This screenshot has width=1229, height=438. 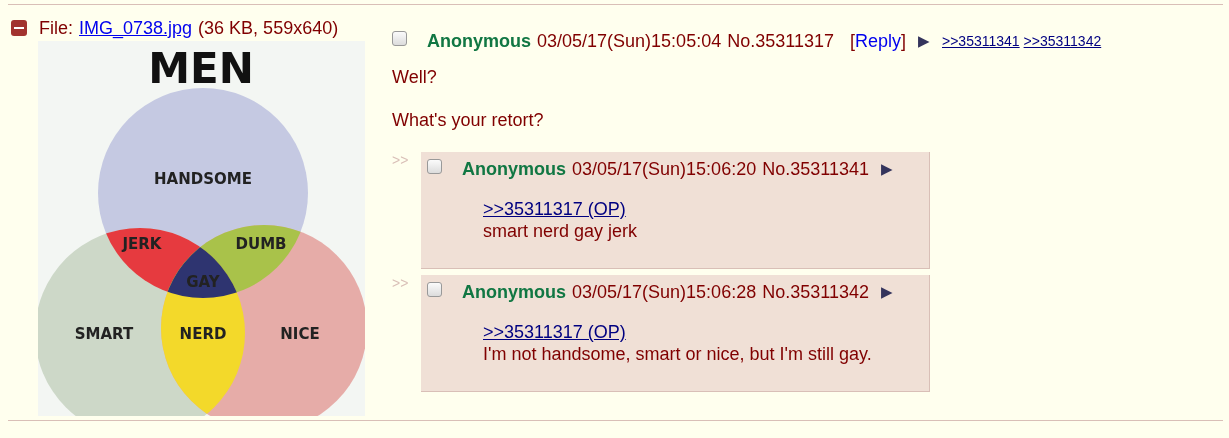 What do you see at coordinates (664, 169) in the screenshot?
I see `post-date: 03/05/17(Sun)15:06:20` at bounding box center [664, 169].